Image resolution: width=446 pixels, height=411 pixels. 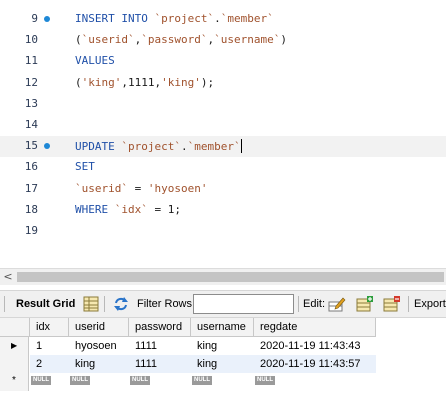 I want to click on add-row-icon, so click(x=365, y=304).